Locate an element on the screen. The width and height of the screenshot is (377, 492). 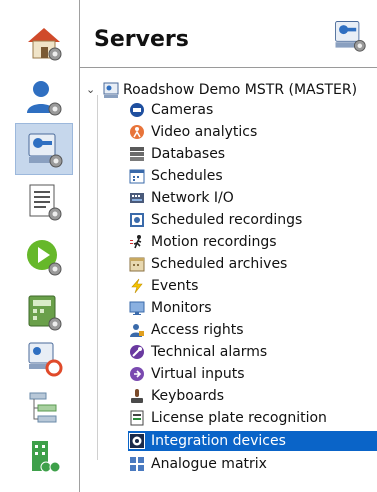
access-rights-icon is located at coordinates (137, 330).